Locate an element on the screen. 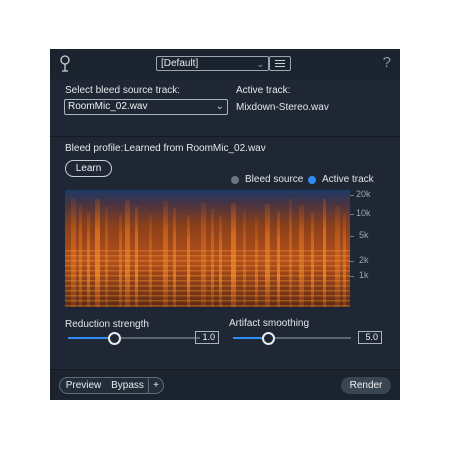 This screenshot has width=450, height=450. reduction-slider-thumb is located at coordinates (114, 338).